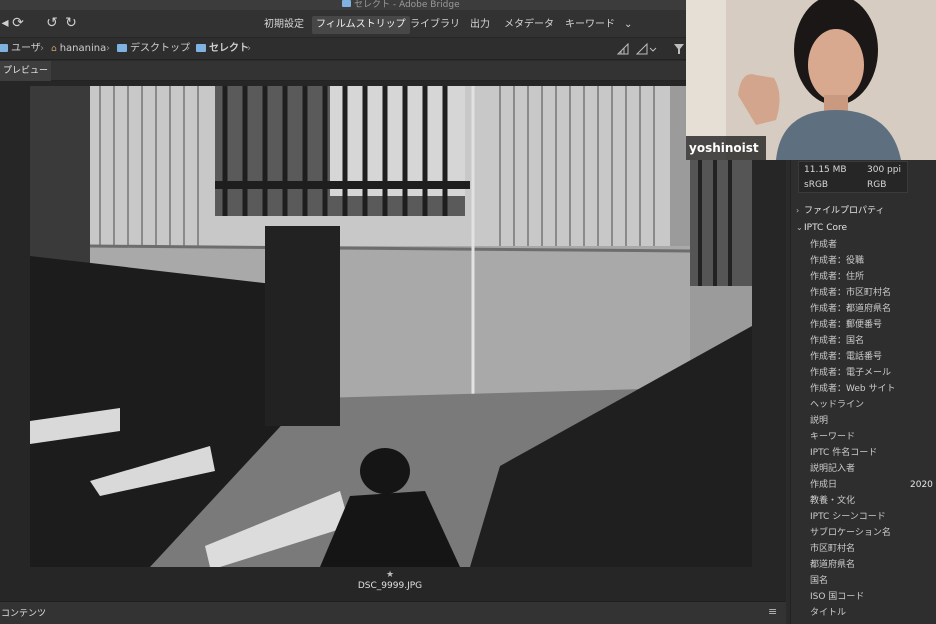  I want to click on workspace-metadata: メタデータ, so click(529, 25).